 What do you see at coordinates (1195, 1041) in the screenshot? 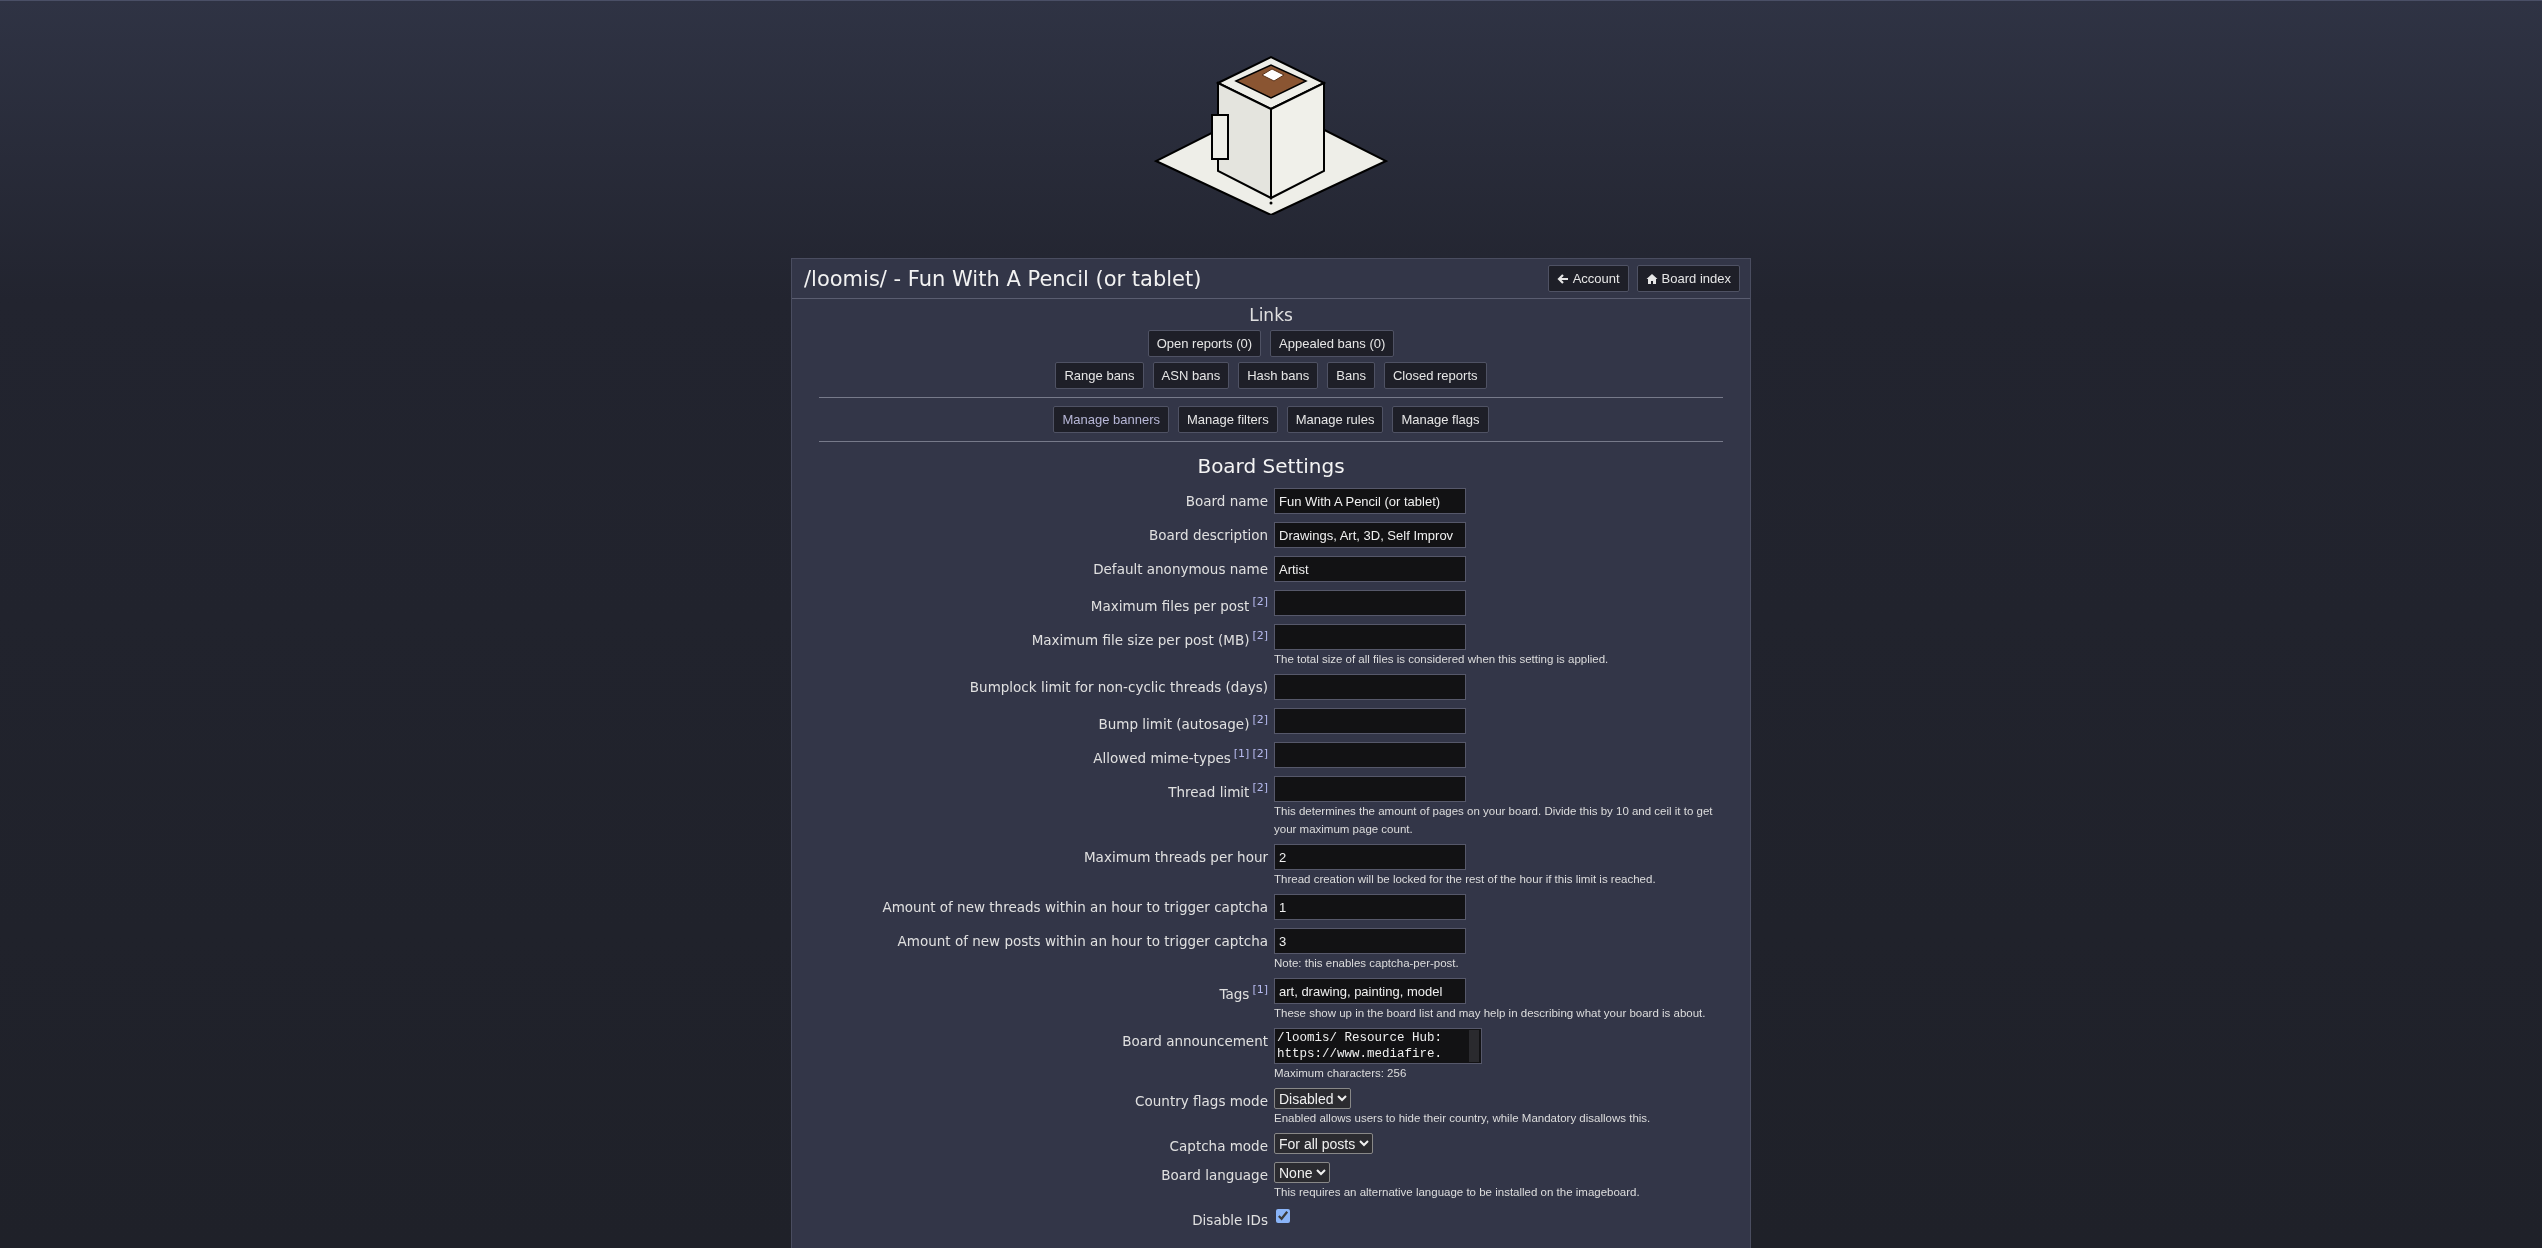
I see `field-label: Board announcement` at bounding box center [1195, 1041].